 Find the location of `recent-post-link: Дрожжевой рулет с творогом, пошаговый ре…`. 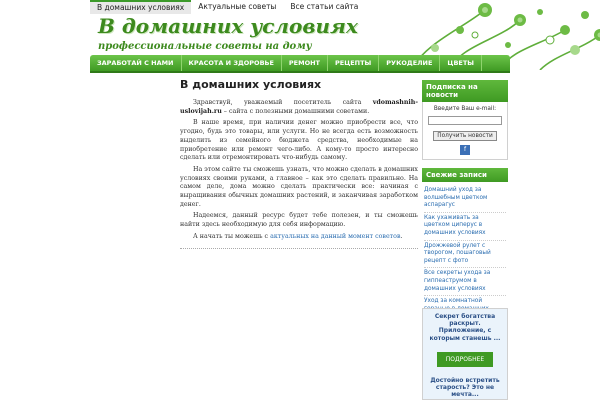

recent-post-link: Дрожжевой рулет с творогом, пошаговый ре… is located at coordinates (465, 255).